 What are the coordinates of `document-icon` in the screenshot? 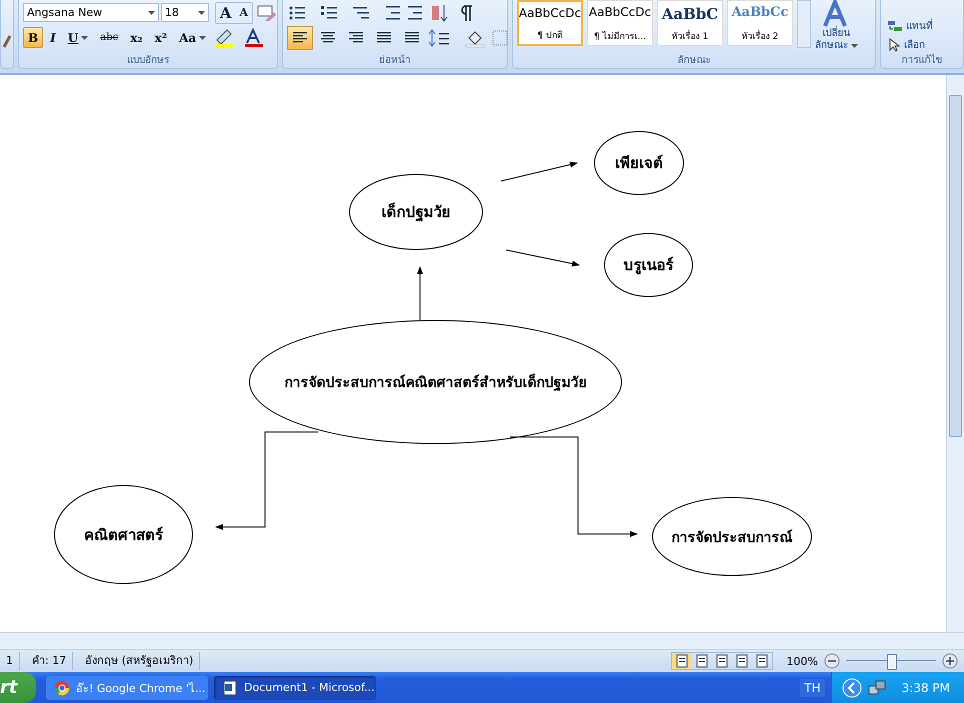 It's located at (230, 688).